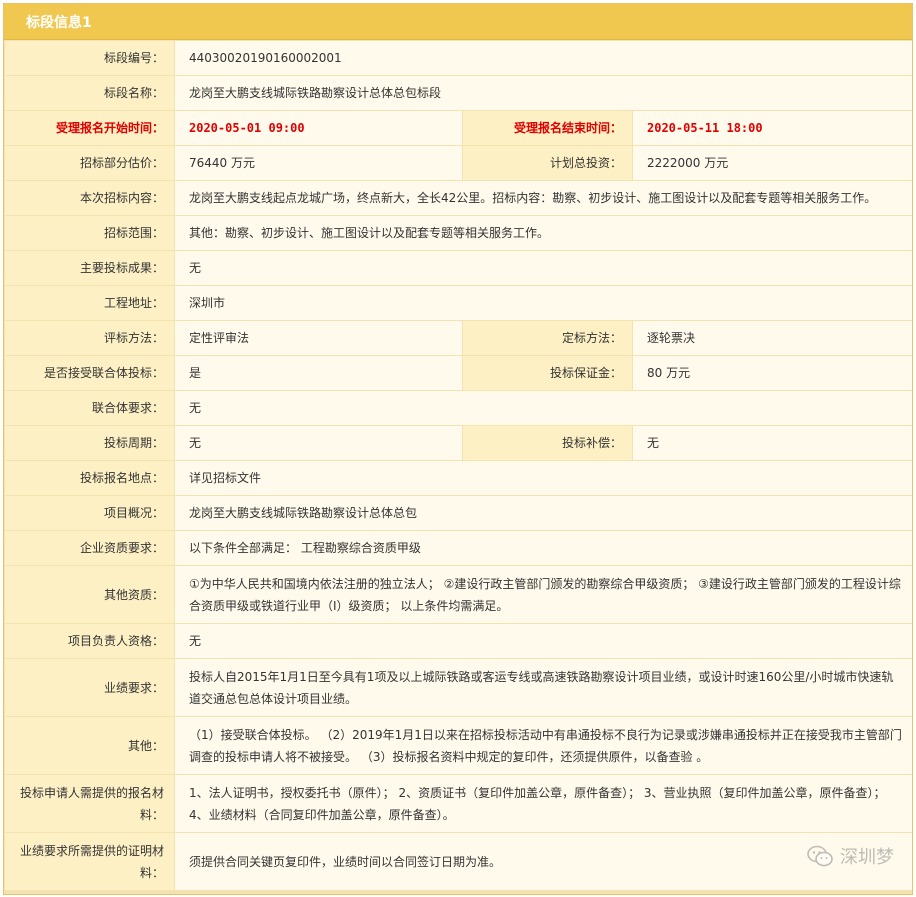 The height and width of the screenshot is (897, 916). Describe the element at coordinates (89, 548) in the screenshot. I see `field-label: 企业资质要求：` at that location.